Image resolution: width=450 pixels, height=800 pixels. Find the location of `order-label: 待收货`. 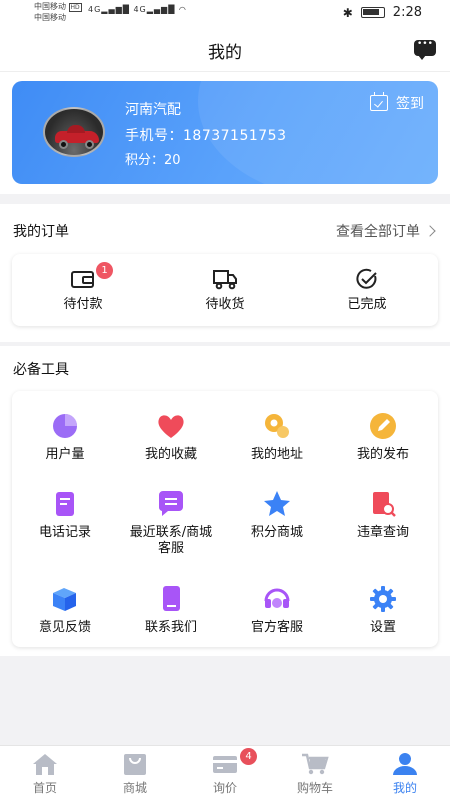

order-label: 待收货 is located at coordinates (225, 304).